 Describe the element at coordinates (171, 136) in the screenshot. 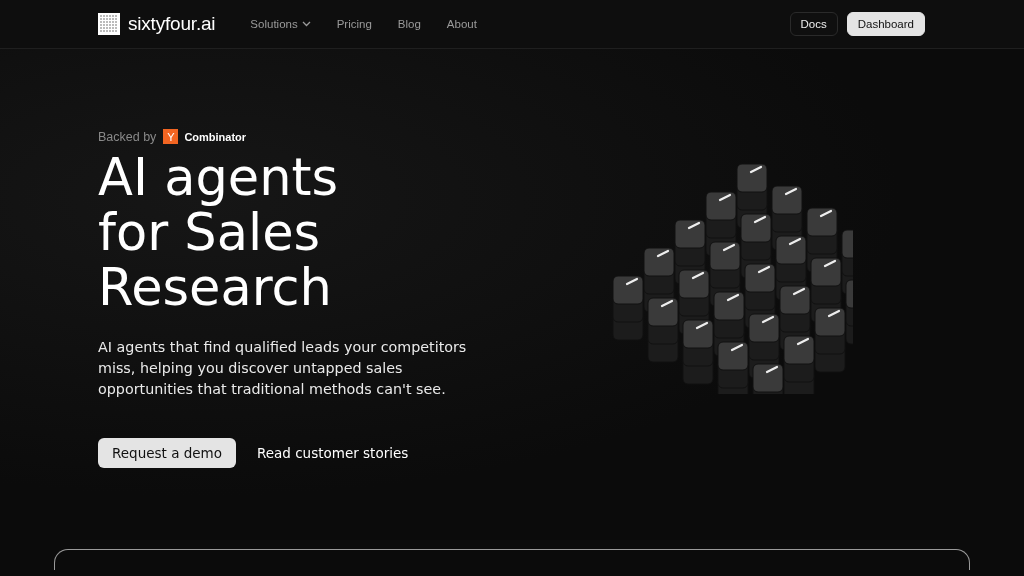

I see `yc-logo: Y` at that location.